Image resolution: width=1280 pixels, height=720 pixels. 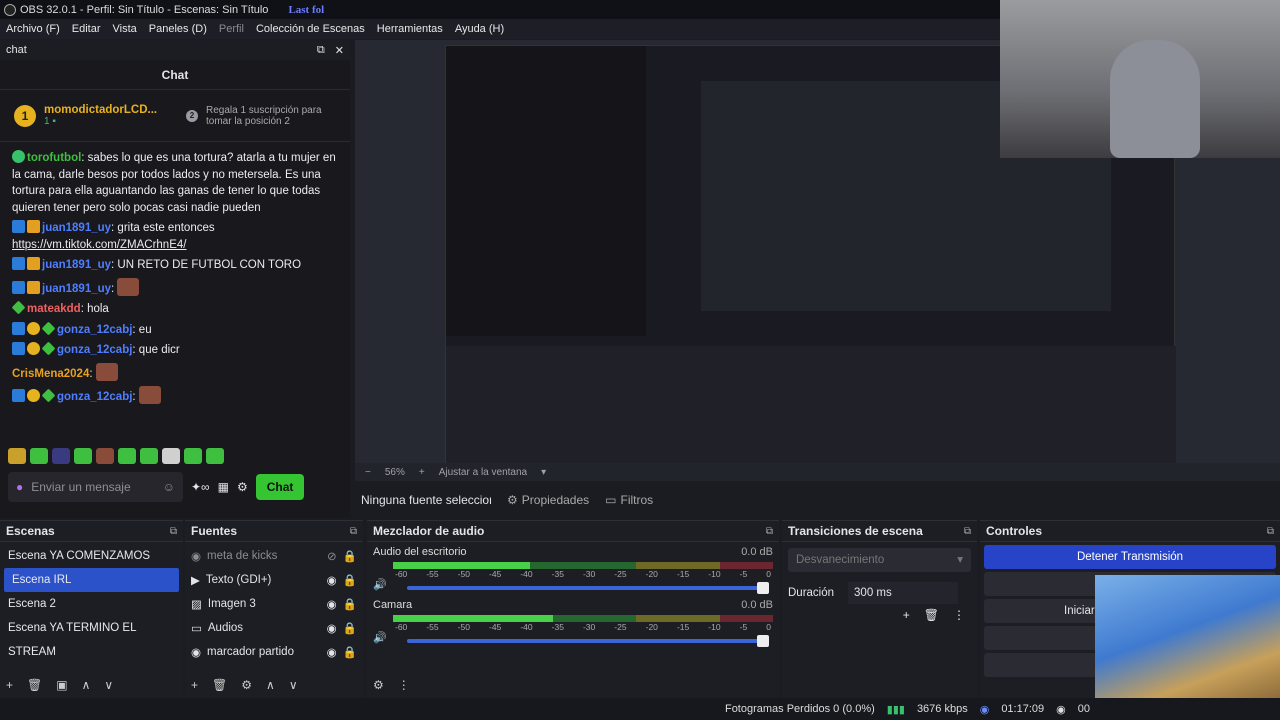 What do you see at coordinates (310, 29) in the screenshot?
I see `menu-coleccion: Colección de Escenas` at bounding box center [310, 29].